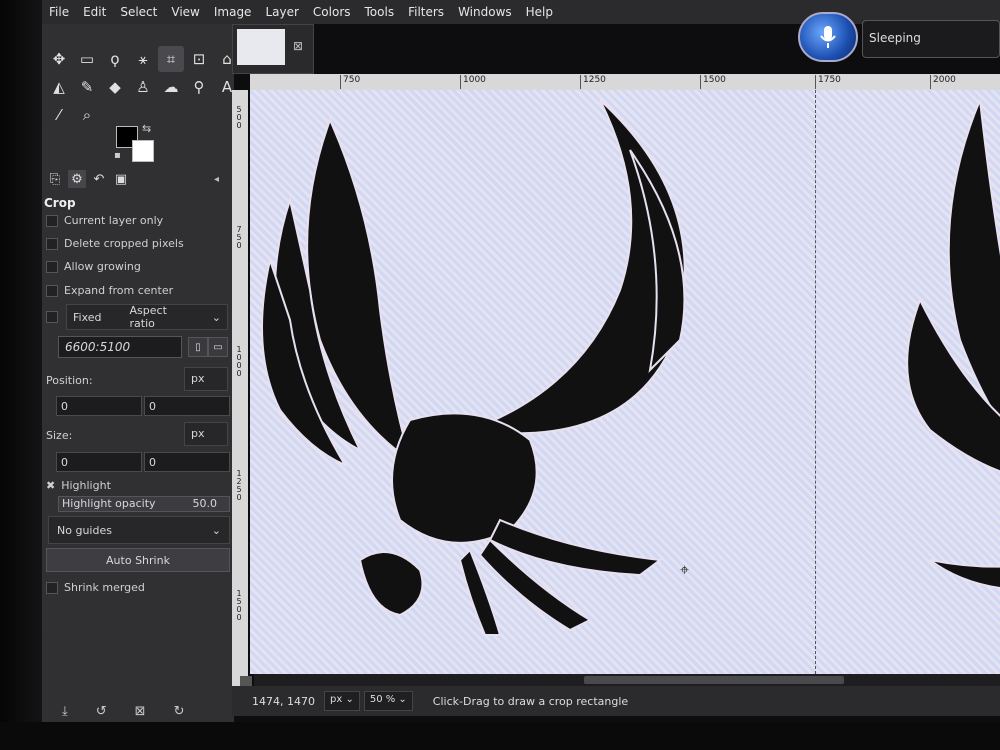  I want to click on highlight-option: ✖ Highlight, so click(78, 485).